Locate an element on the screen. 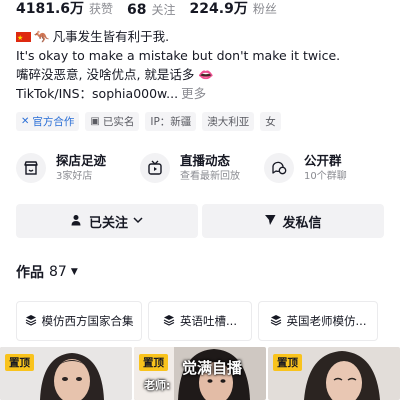 The height and width of the screenshot is (400, 400). likes-count: 4181.6万 is located at coordinates (50, 9).